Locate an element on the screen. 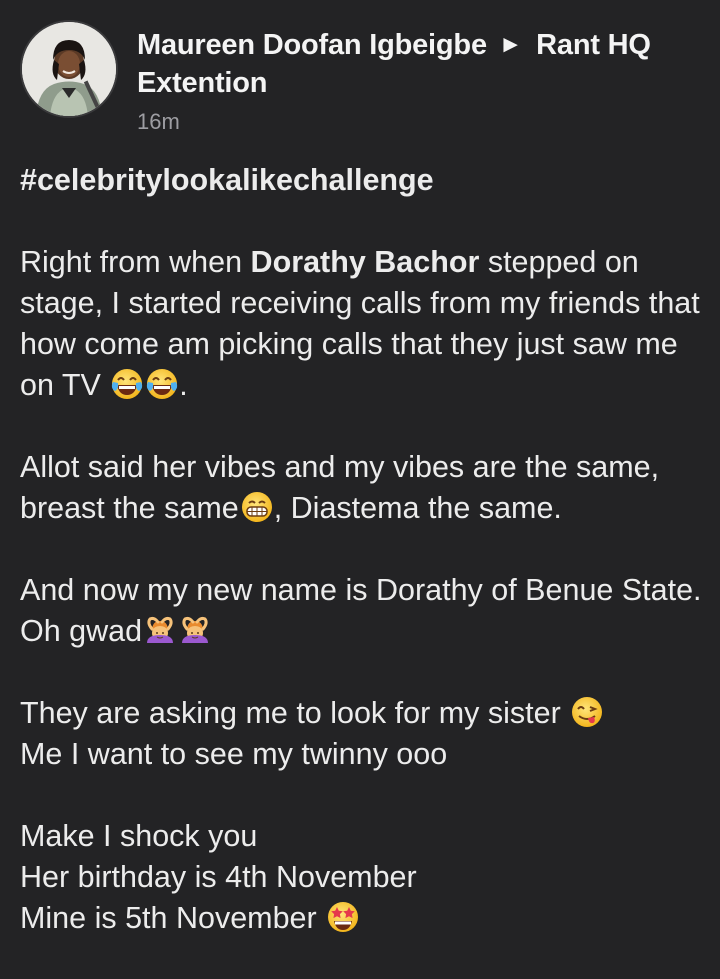  author-name: Maureen Doofan Igbeigbe is located at coordinates (312, 45).